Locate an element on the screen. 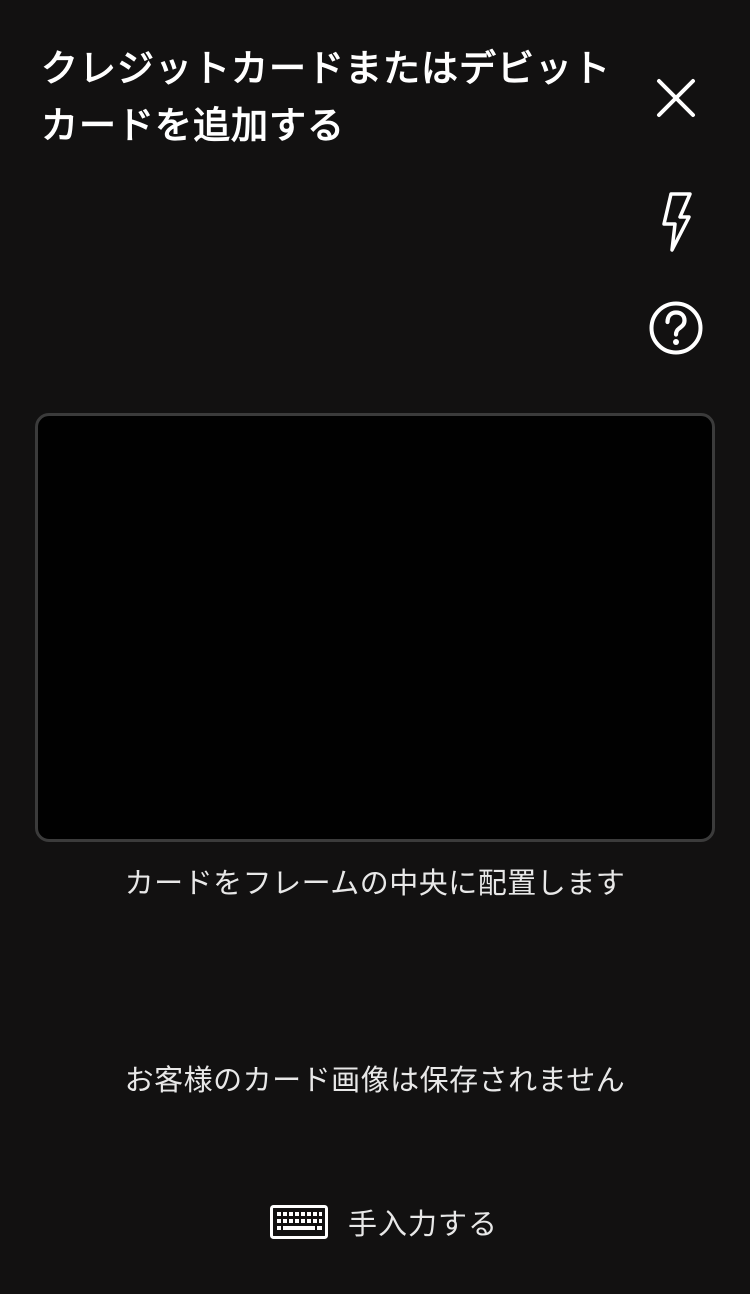 The image size is (750, 1294). keyboard-icon is located at coordinates (299, 1222).